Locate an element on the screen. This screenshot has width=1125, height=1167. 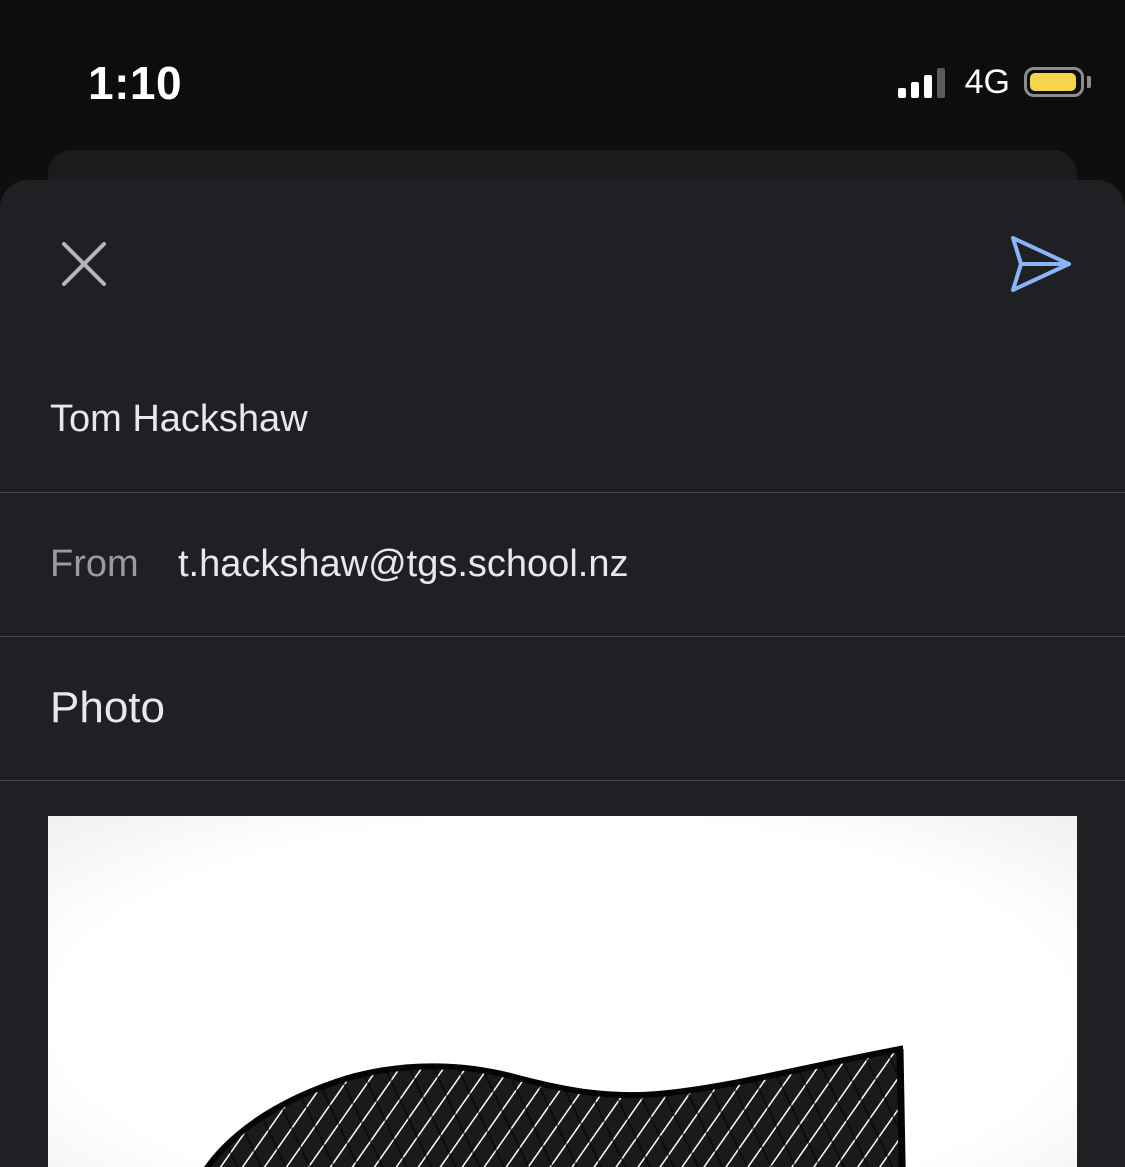
from-address: t.hackshaw@tgs.school.nz is located at coordinates (403, 564).